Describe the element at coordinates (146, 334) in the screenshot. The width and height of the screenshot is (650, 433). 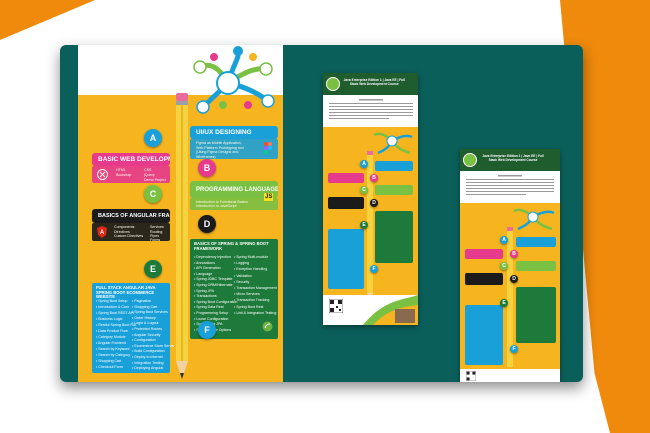
I see `list-item: • Angular Security` at that location.